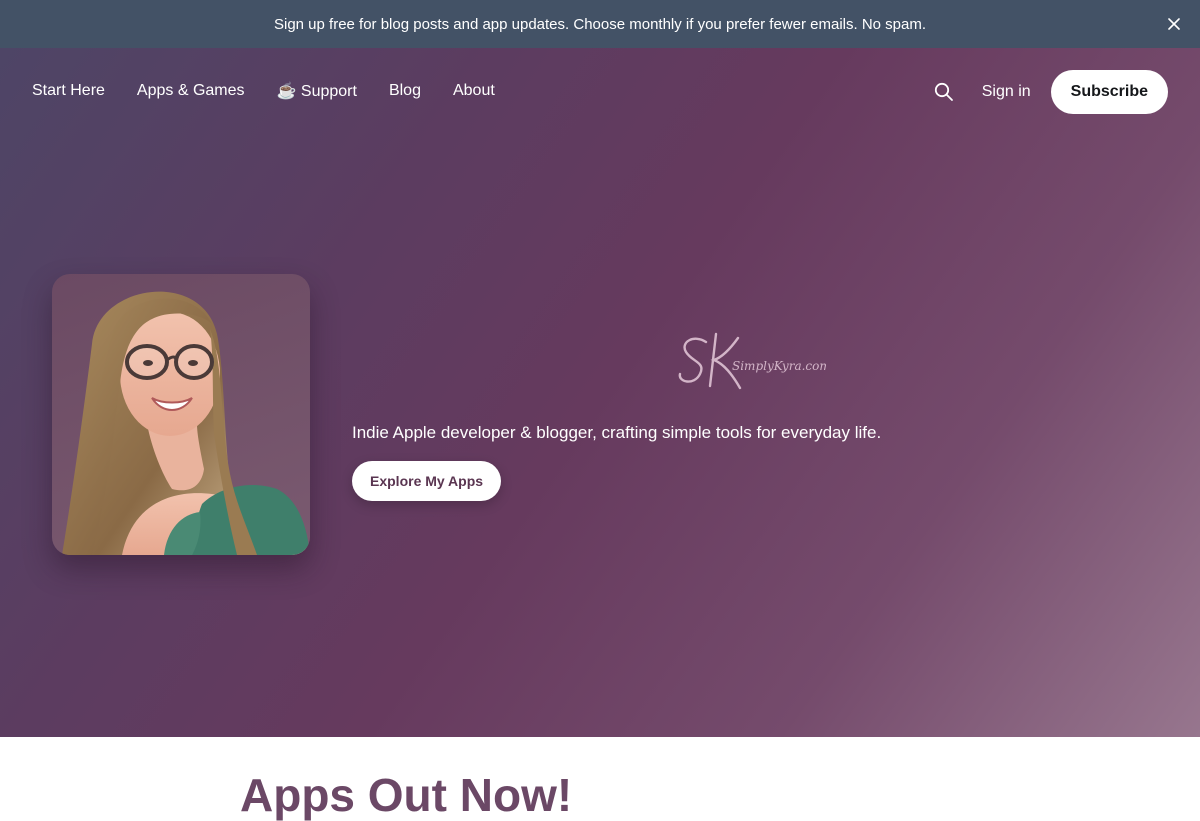  I want to click on nav-actions: Sign in Subscribe, so click(1050, 92).